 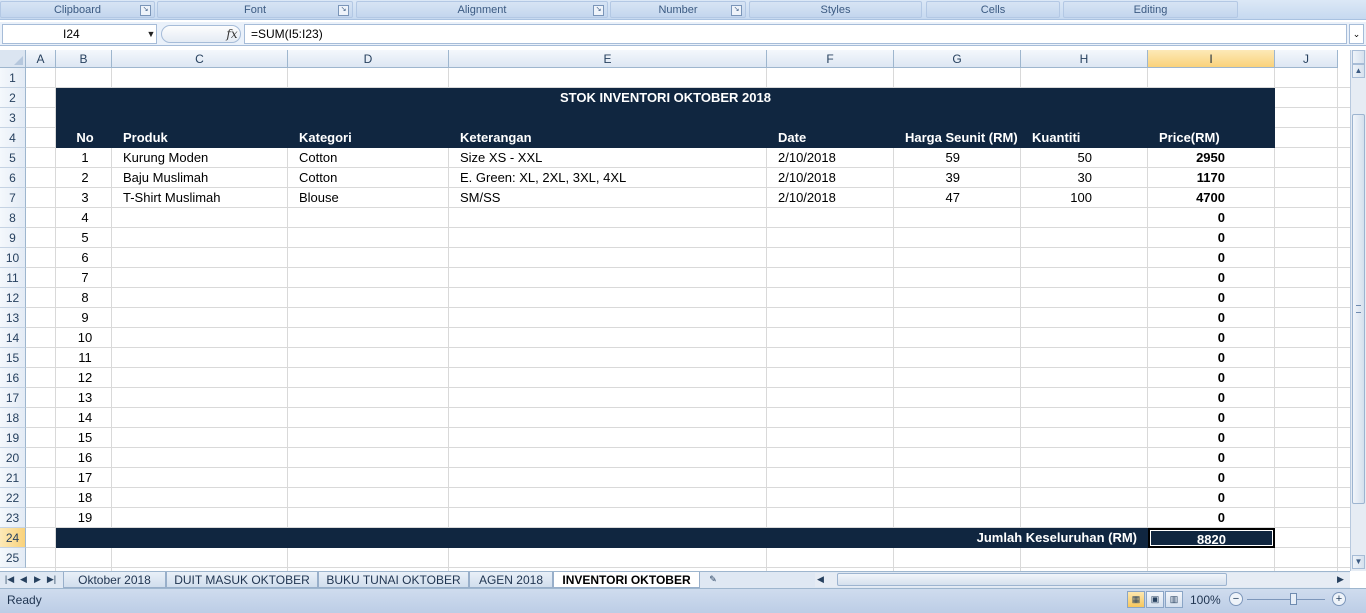 I want to click on row-header-6: 6, so click(x=13, y=178).